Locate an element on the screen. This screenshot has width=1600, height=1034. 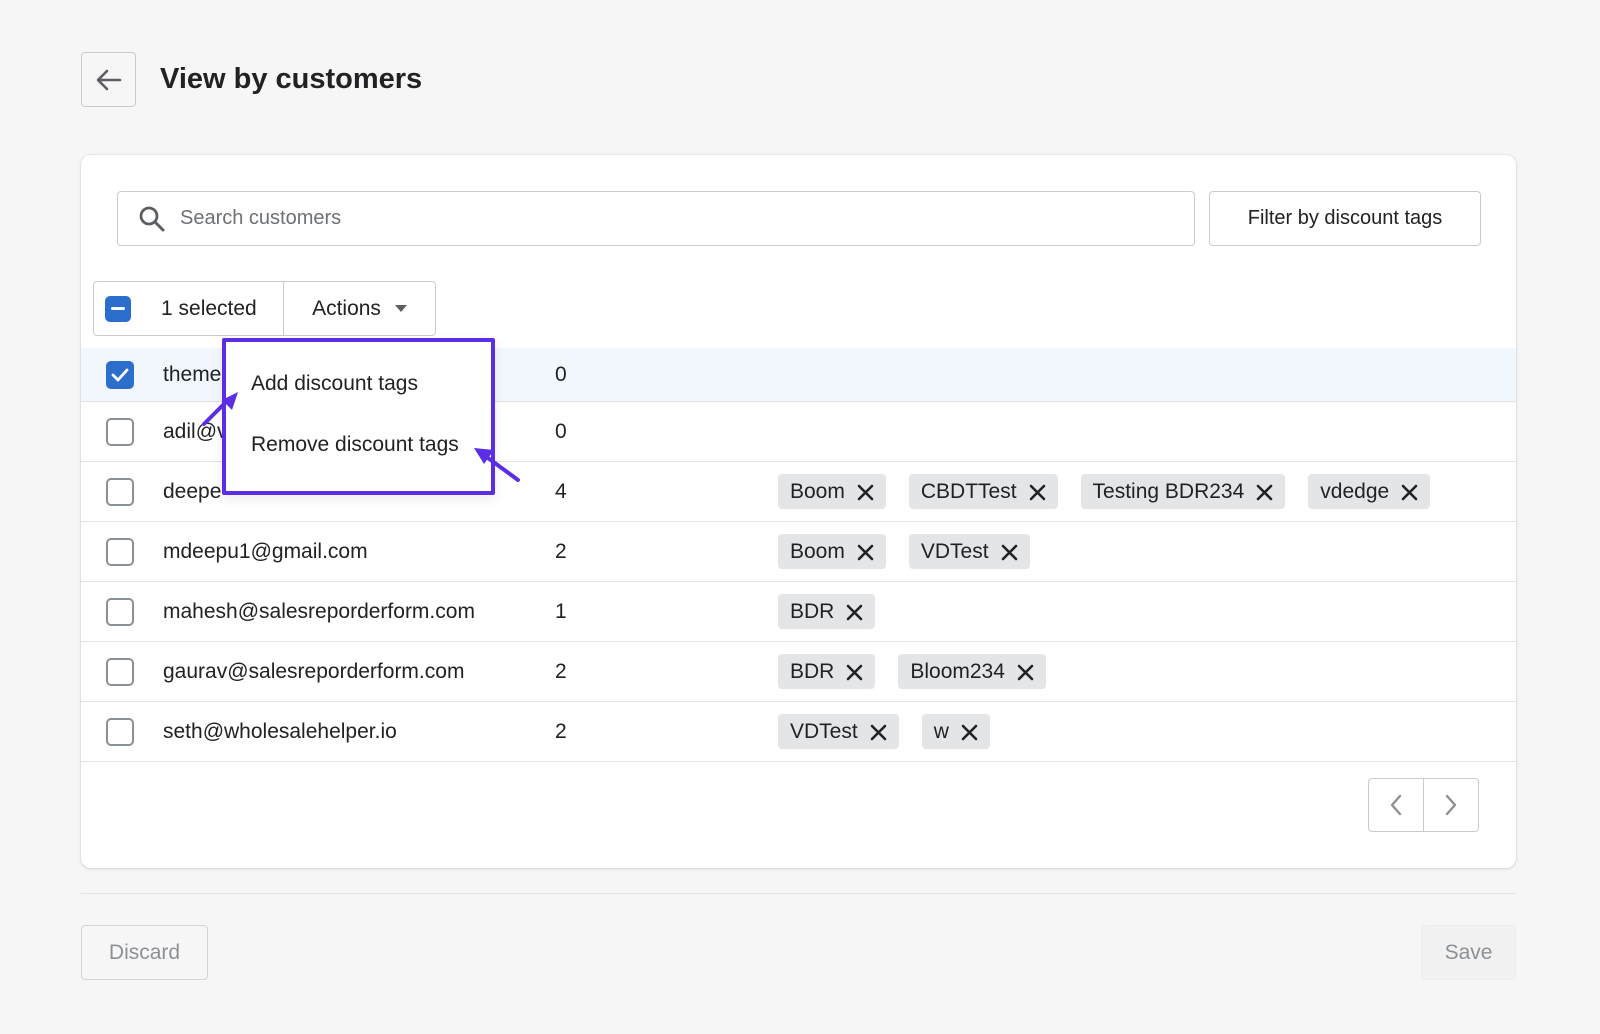
table-row: mahesh@salesreporderform.com 1 BDR is located at coordinates (798, 612).